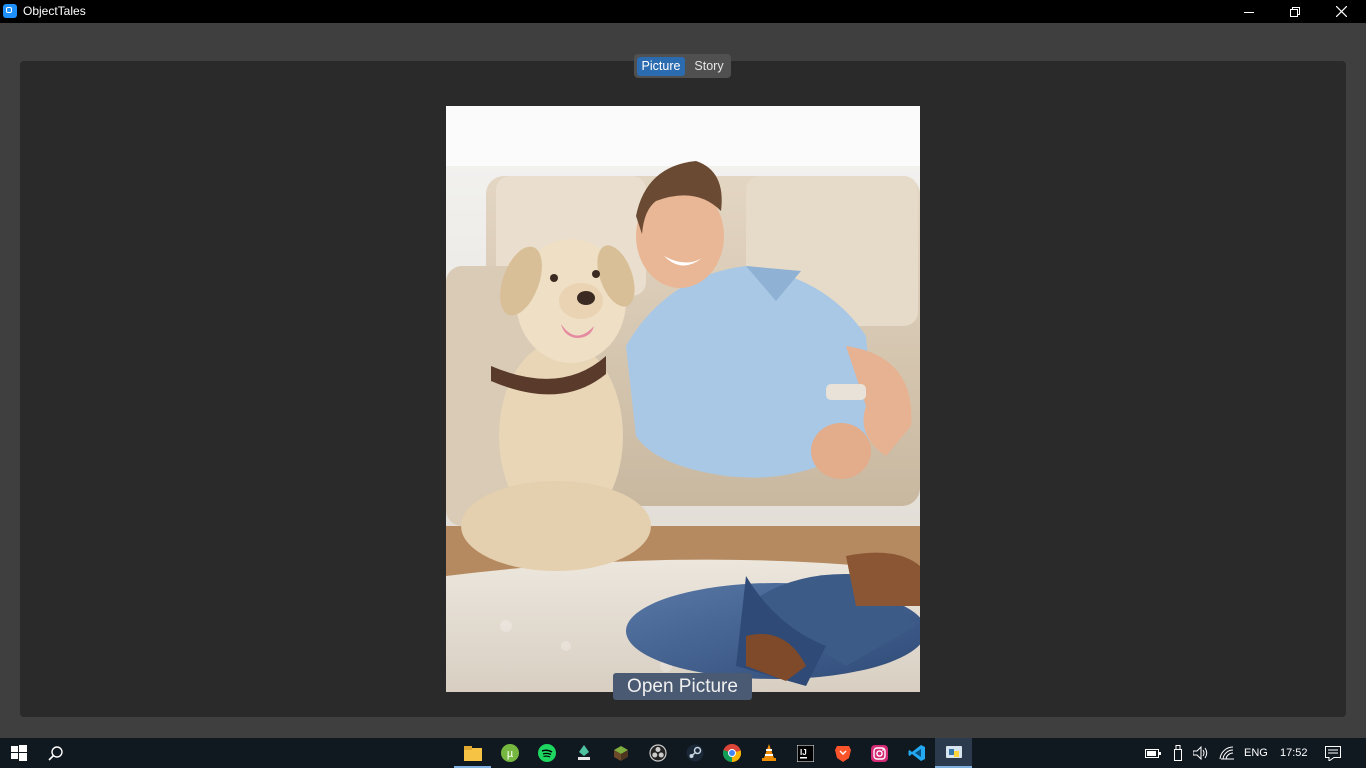  I want to click on taskbar: µ IJ ENG 17:52, so click(683, 753).